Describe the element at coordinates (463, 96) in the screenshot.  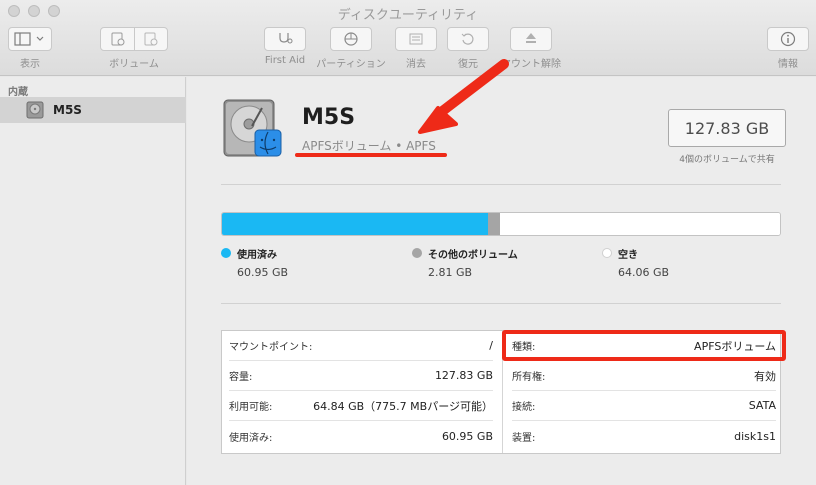
I see `annotation-arrow` at that location.